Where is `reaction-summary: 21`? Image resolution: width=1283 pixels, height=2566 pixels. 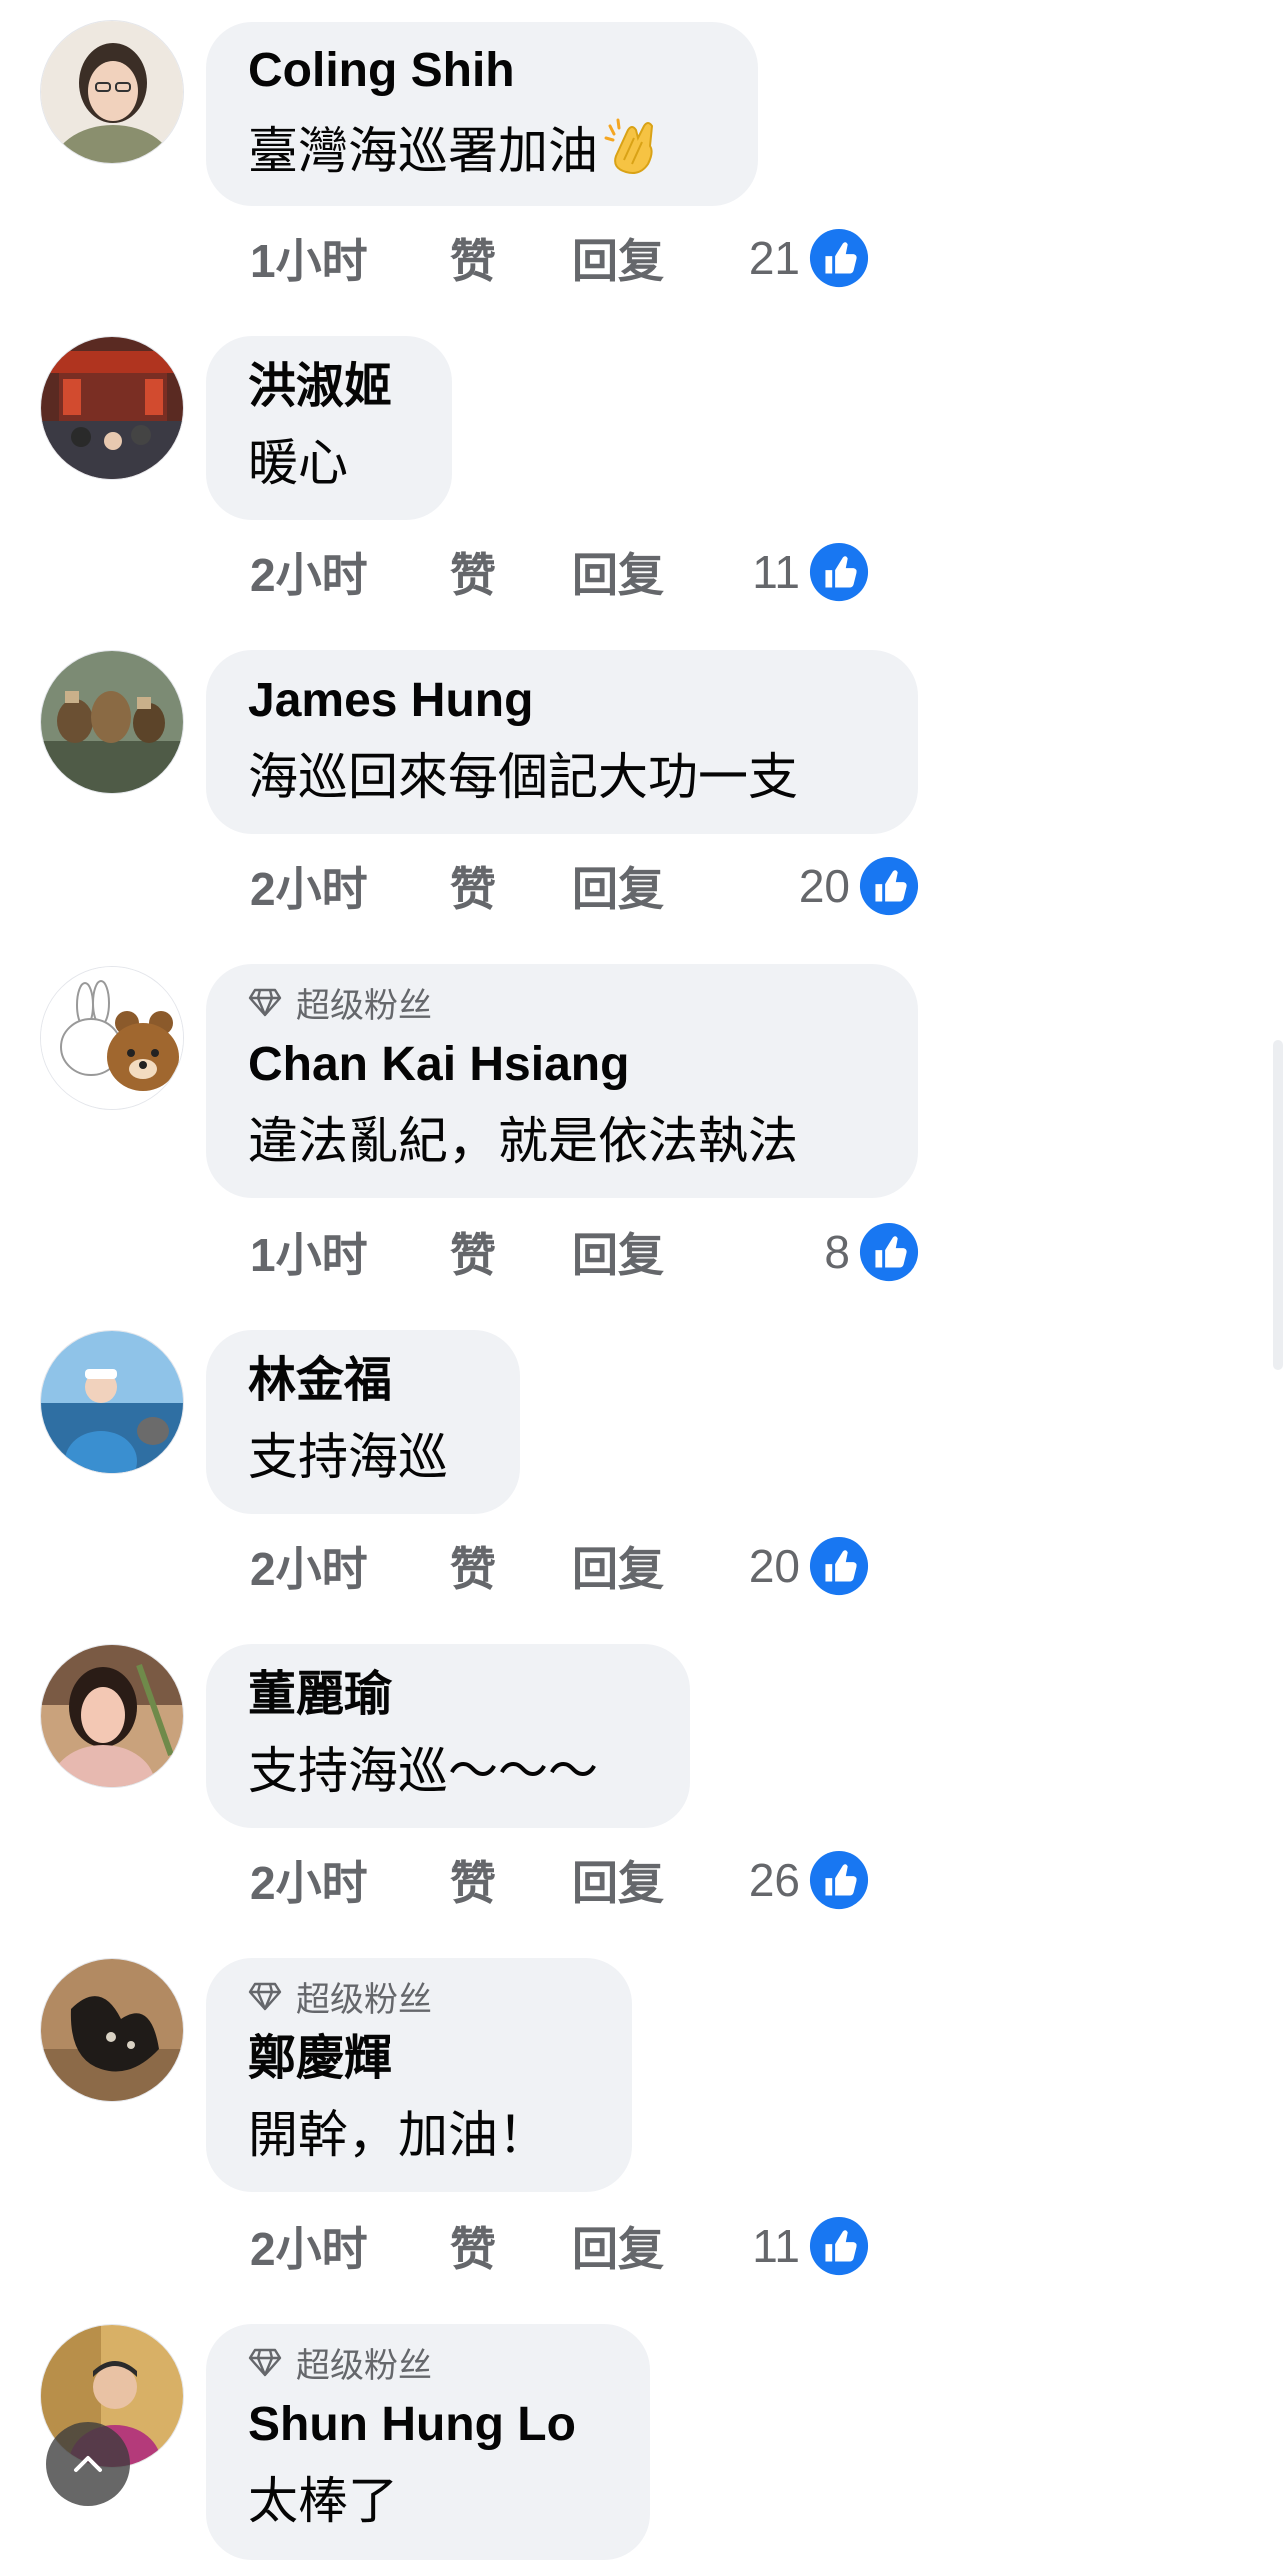
reaction-summary: 21 is located at coordinates (795, 258).